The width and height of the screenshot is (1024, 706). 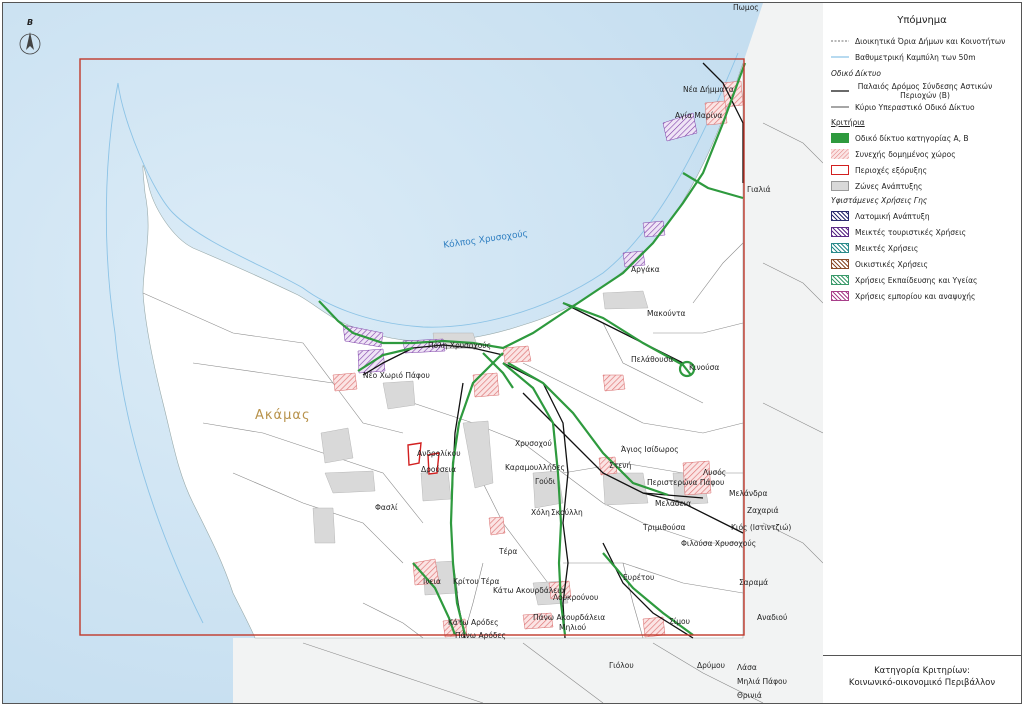 I want to click on place-label: Αναδιού, so click(x=772, y=617).